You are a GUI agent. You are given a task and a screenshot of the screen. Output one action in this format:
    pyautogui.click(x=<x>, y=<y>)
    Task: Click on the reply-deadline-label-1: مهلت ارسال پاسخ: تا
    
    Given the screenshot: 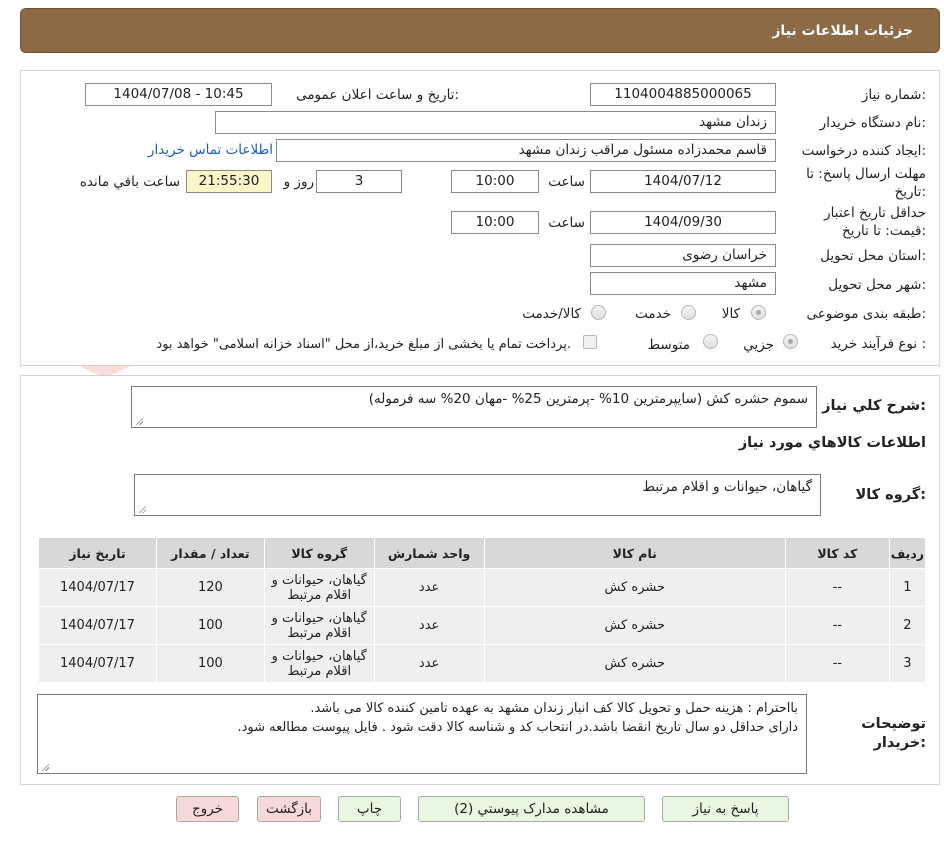 What is the action you would take?
    pyautogui.click(x=866, y=174)
    